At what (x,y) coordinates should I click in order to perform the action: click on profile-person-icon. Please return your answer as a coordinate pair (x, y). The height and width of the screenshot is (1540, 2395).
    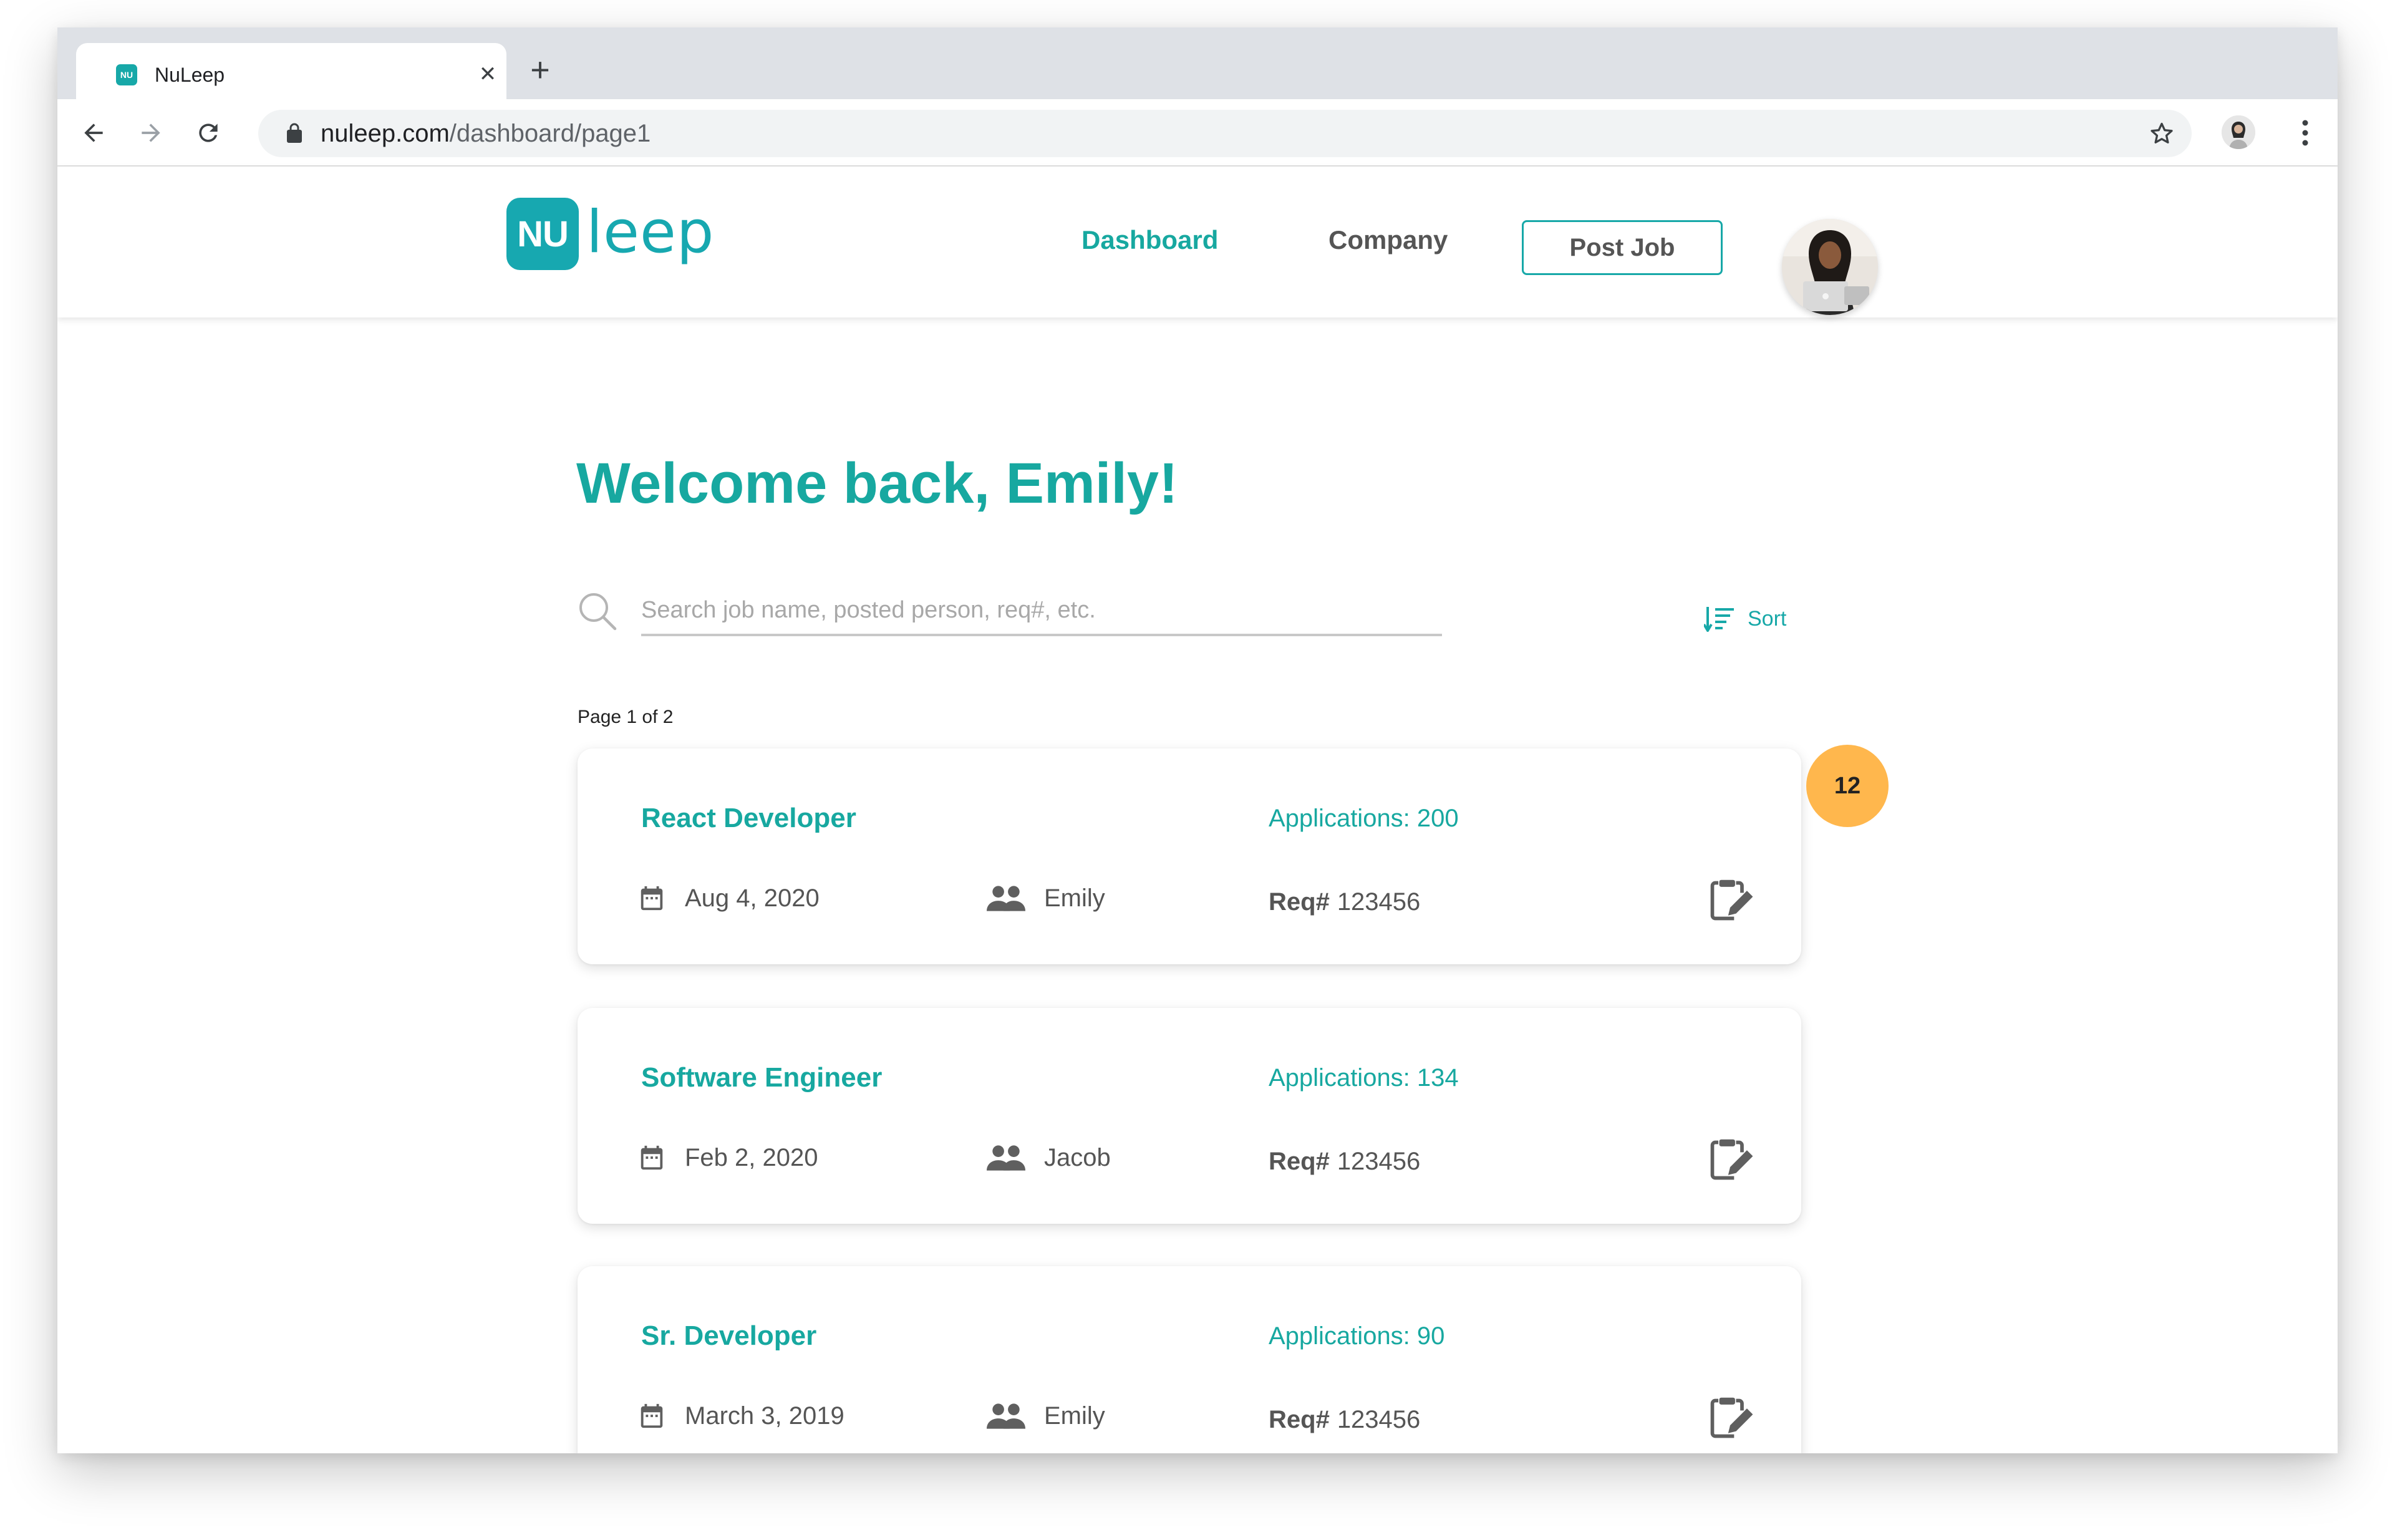
    Looking at the image, I should click on (2238, 132).